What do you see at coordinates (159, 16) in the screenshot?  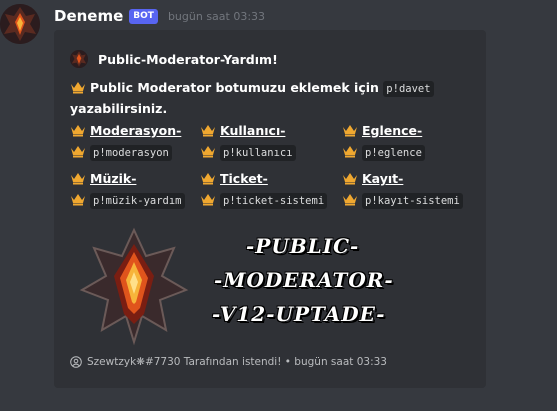 I see `message-header: Deneme BOT bugün saat 03:33` at bounding box center [159, 16].